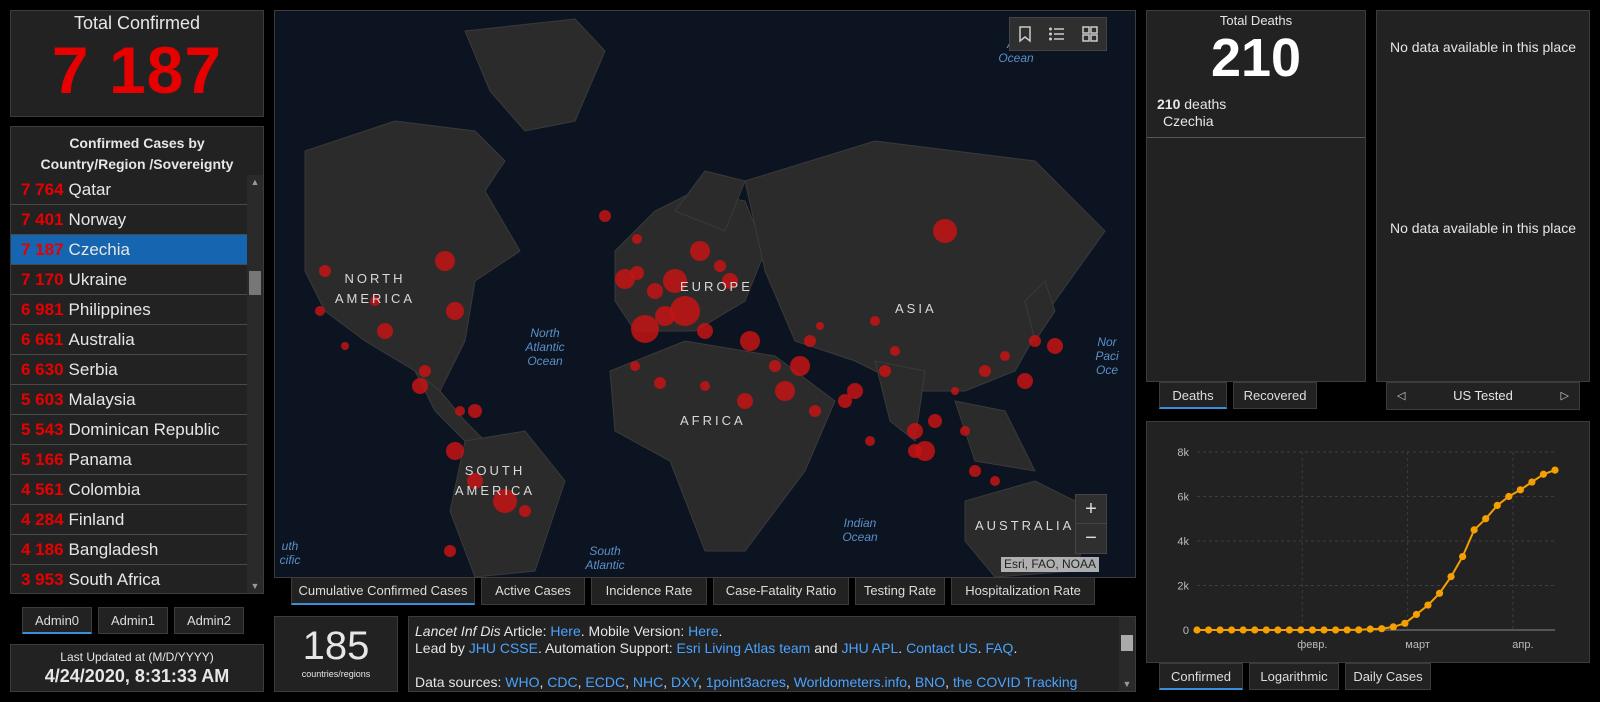 The image size is (1600, 702). Describe the element at coordinates (129, 280) in the screenshot. I see `country-row: 7 170 Ukraine` at that location.